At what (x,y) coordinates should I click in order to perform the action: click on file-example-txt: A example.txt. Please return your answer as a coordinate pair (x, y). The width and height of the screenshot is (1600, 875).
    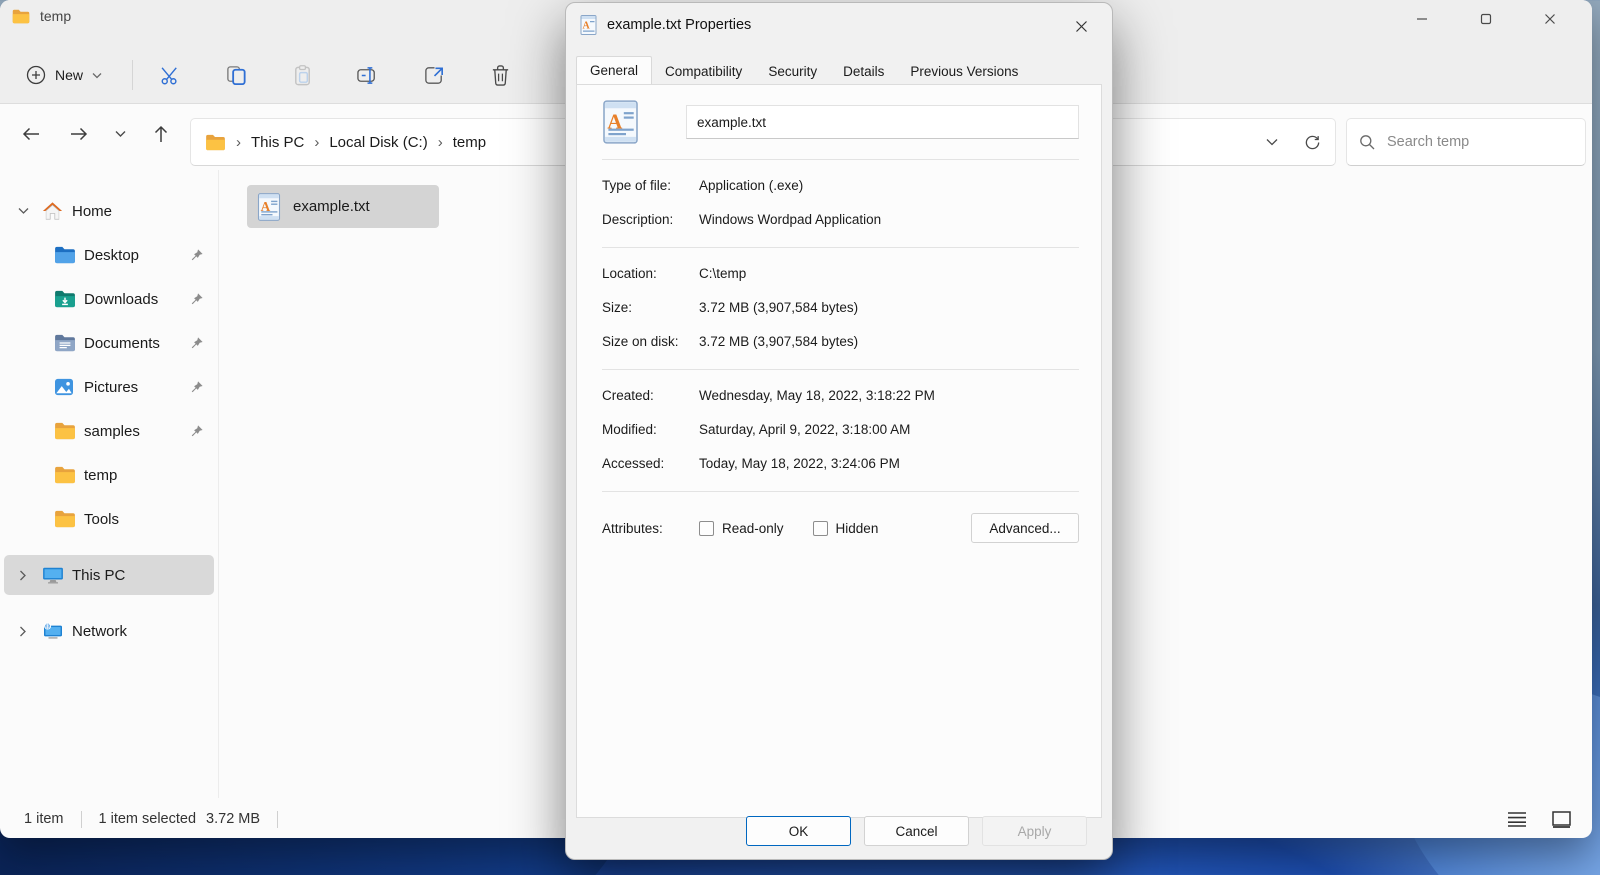
    Looking at the image, I should click on (343, 206).